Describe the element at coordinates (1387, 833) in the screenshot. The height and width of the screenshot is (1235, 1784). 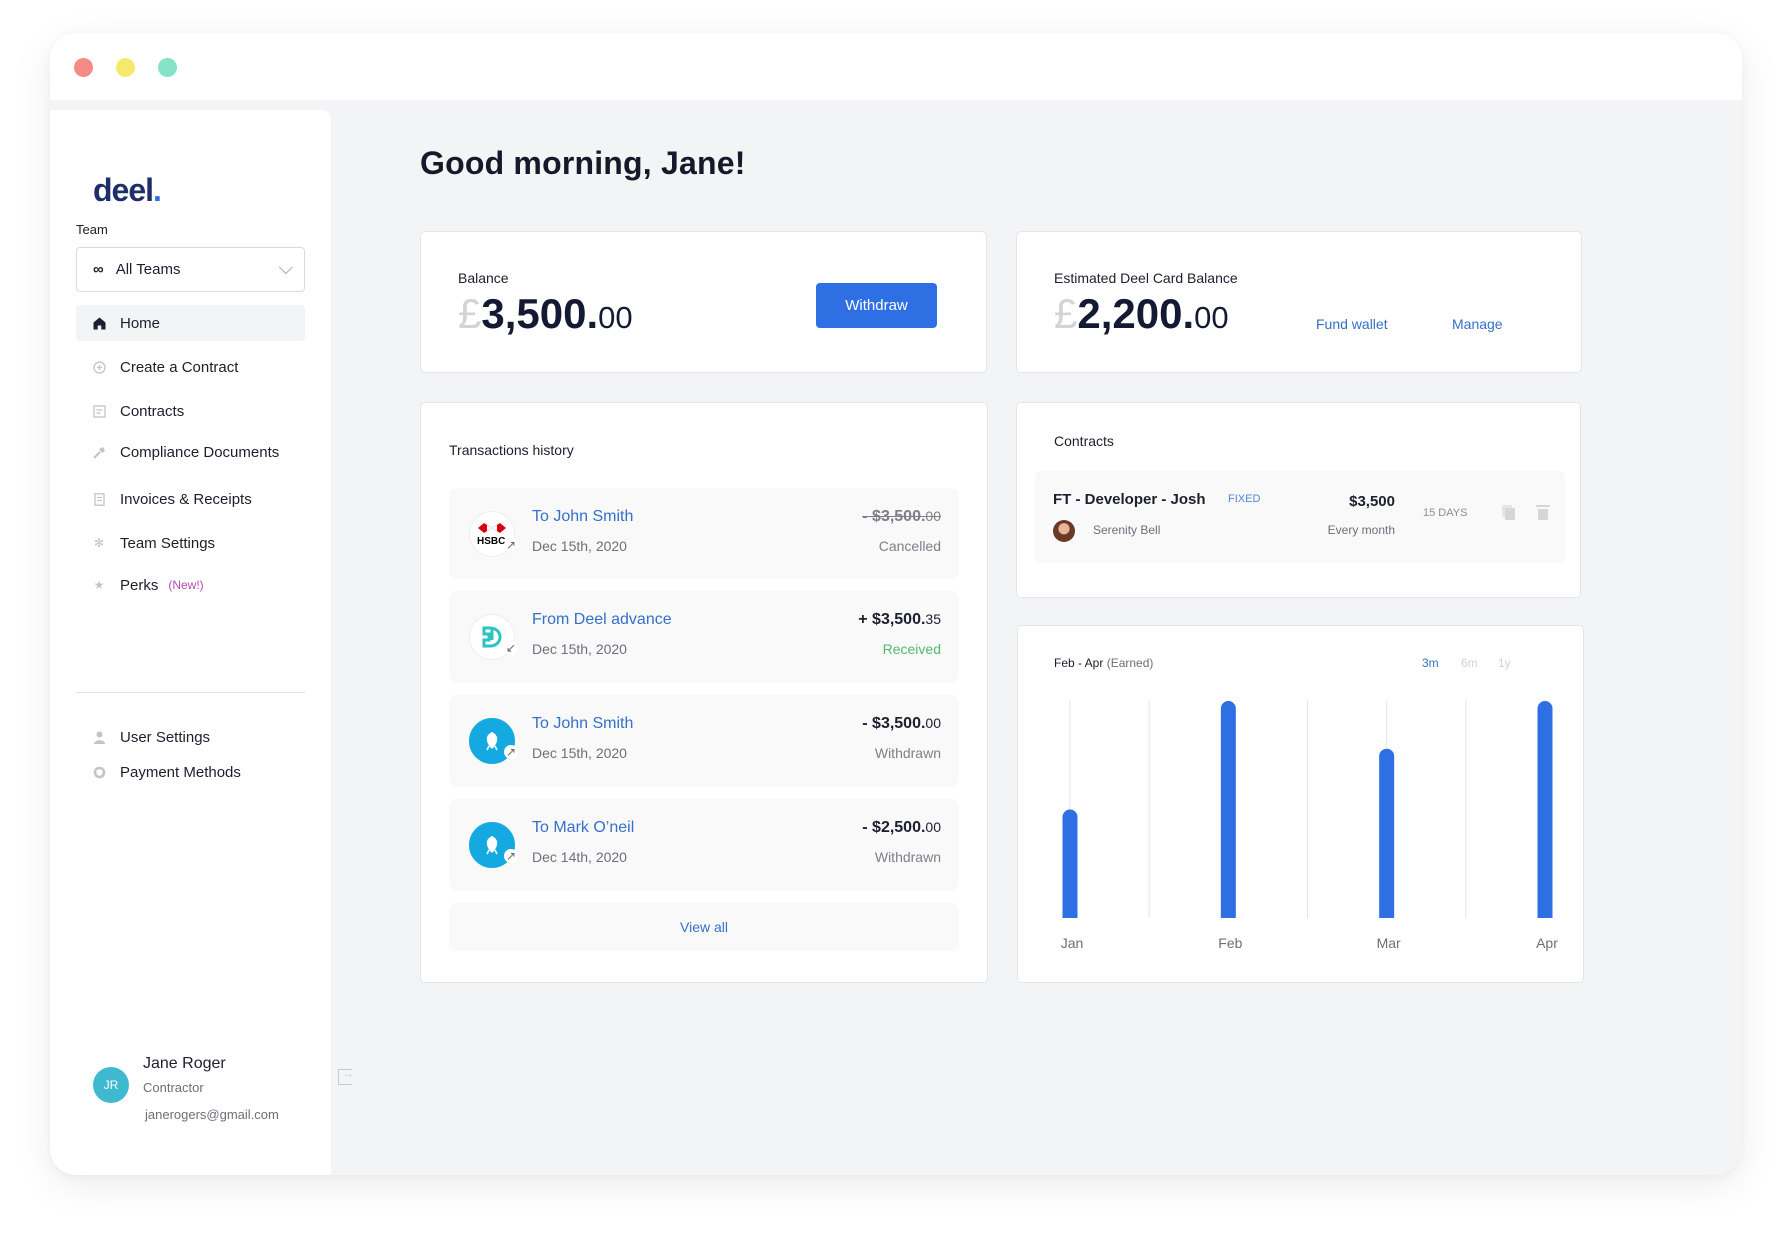
I see `chart-bar-mar` at that location.